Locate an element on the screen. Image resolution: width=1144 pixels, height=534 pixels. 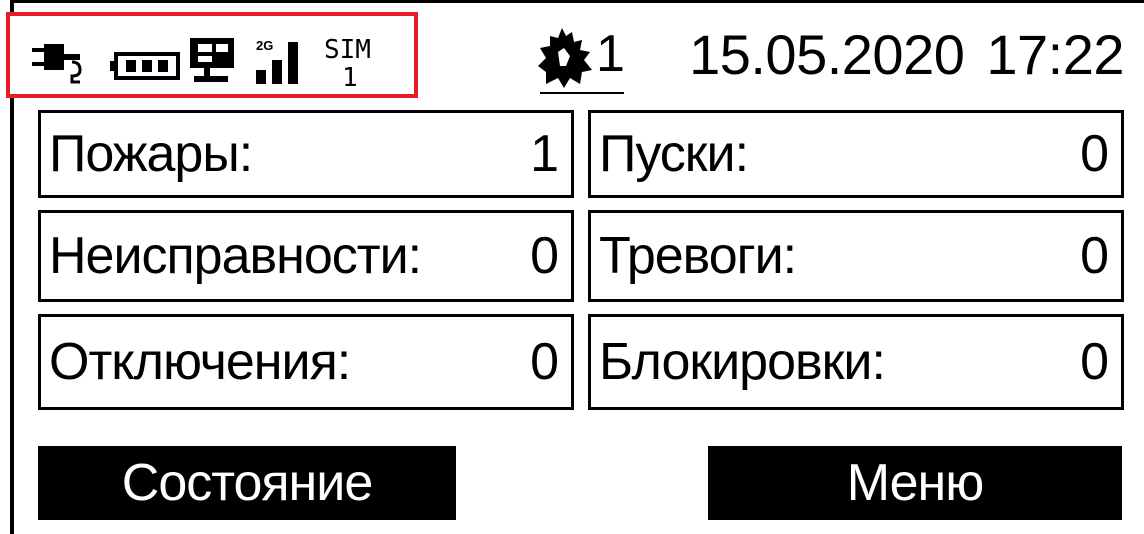
menu-button: Меню is located at coordinates (915, 483).